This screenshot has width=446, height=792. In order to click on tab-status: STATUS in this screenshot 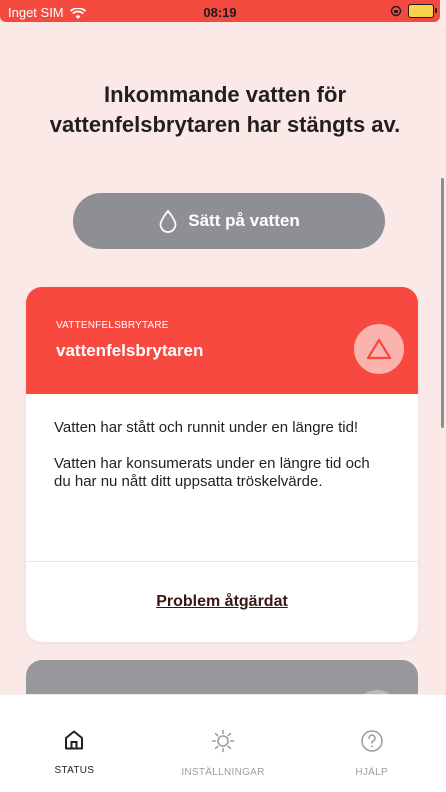, I will do `click(74, 743)`.